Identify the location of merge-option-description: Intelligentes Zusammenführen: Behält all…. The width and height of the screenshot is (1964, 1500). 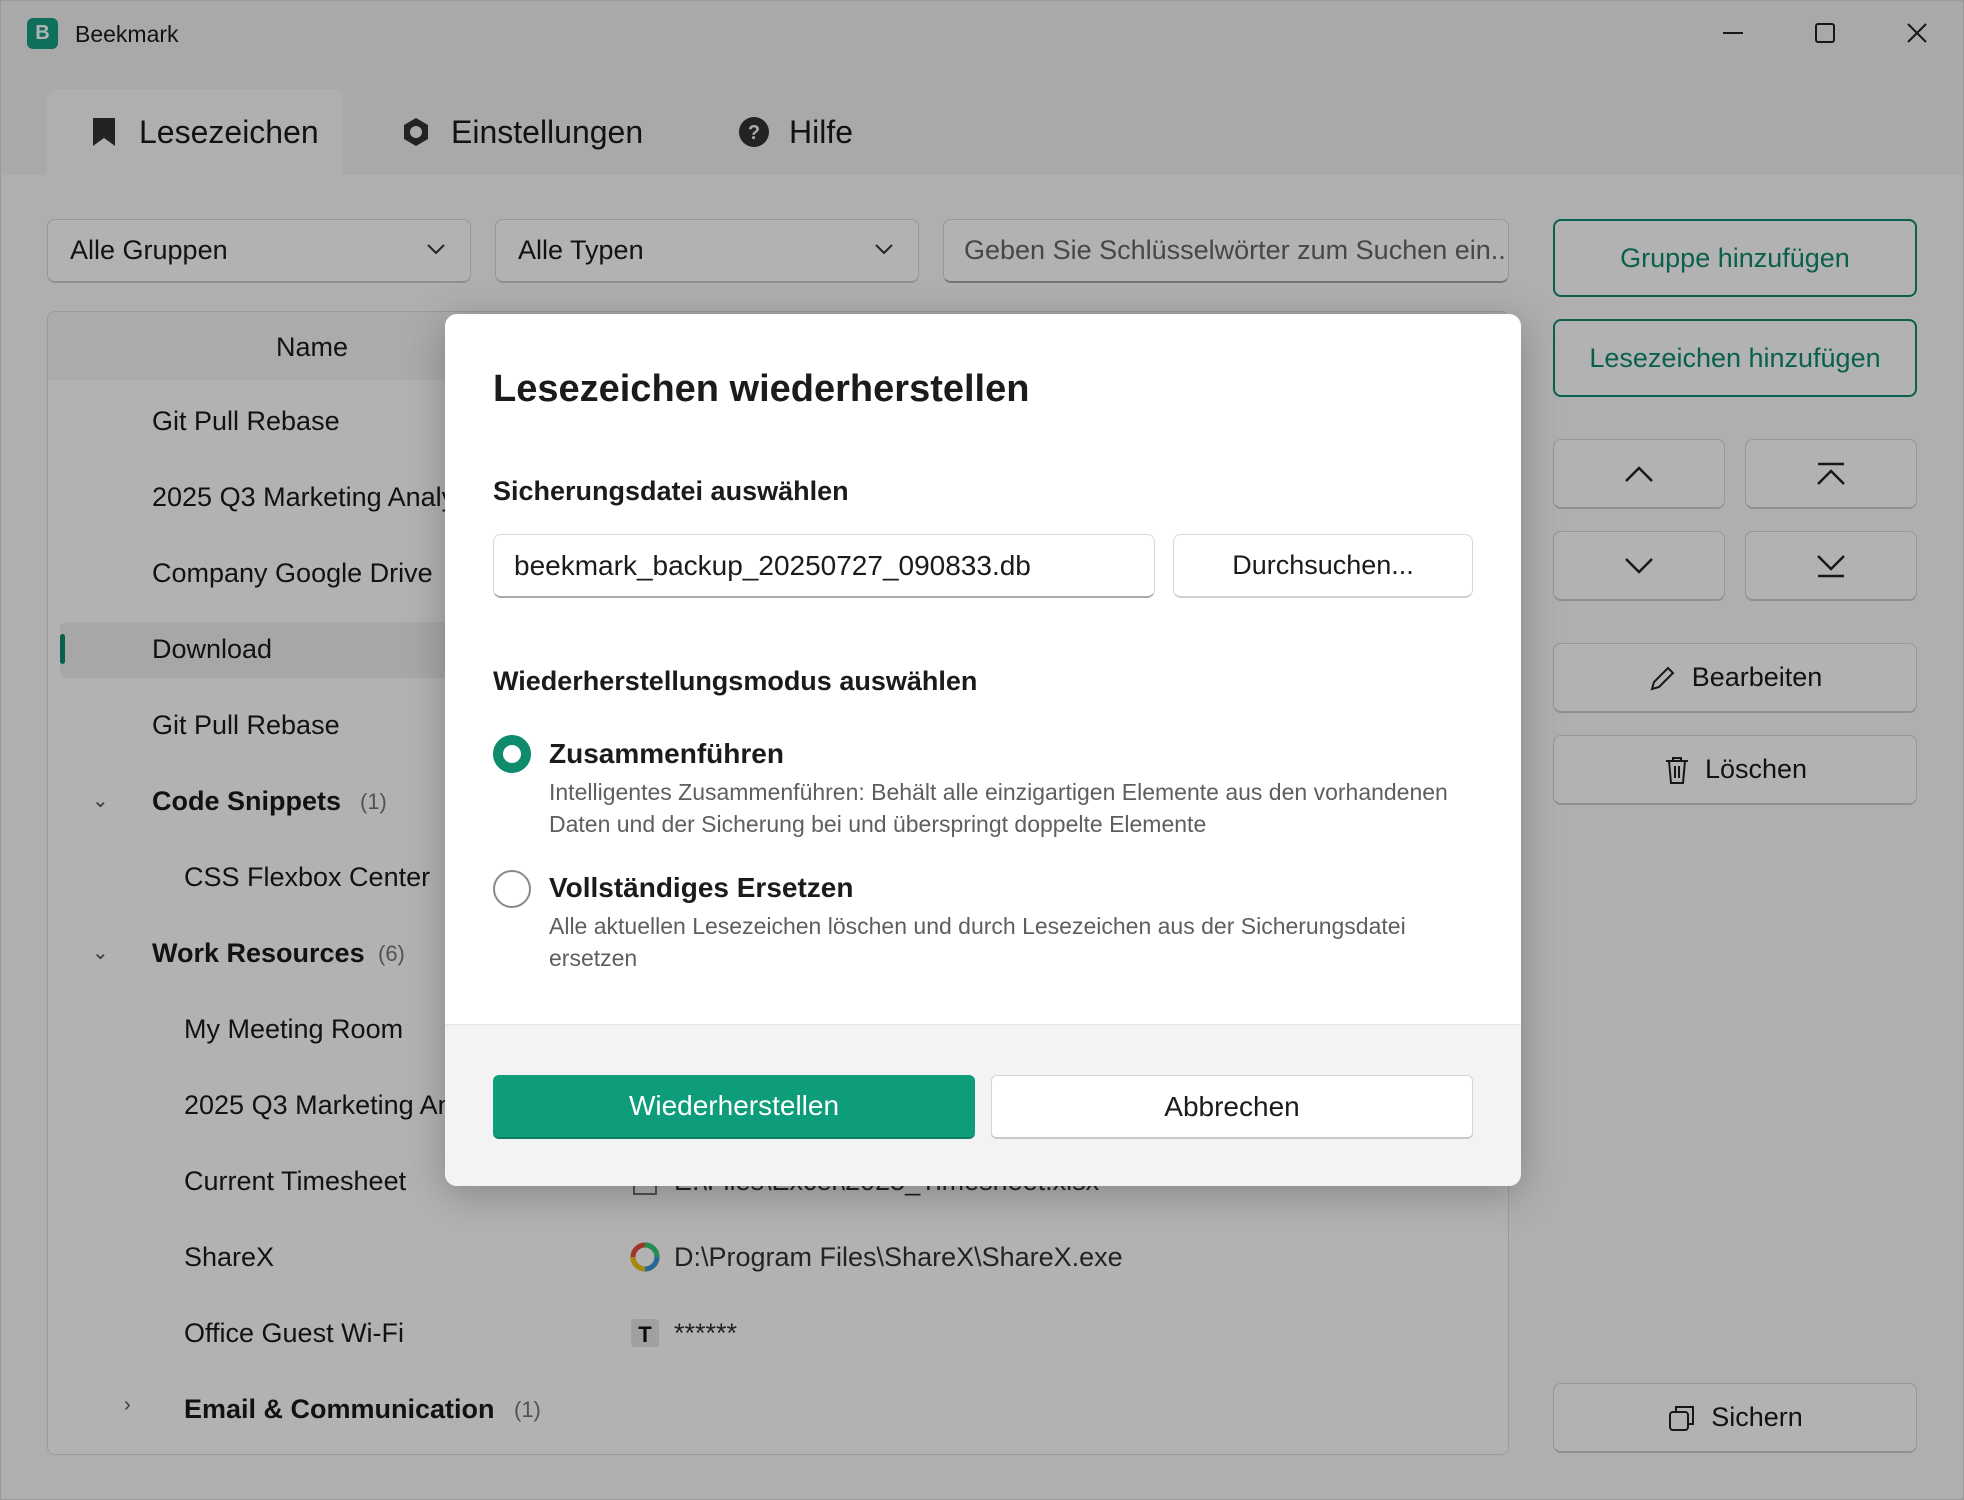
(998, 808).